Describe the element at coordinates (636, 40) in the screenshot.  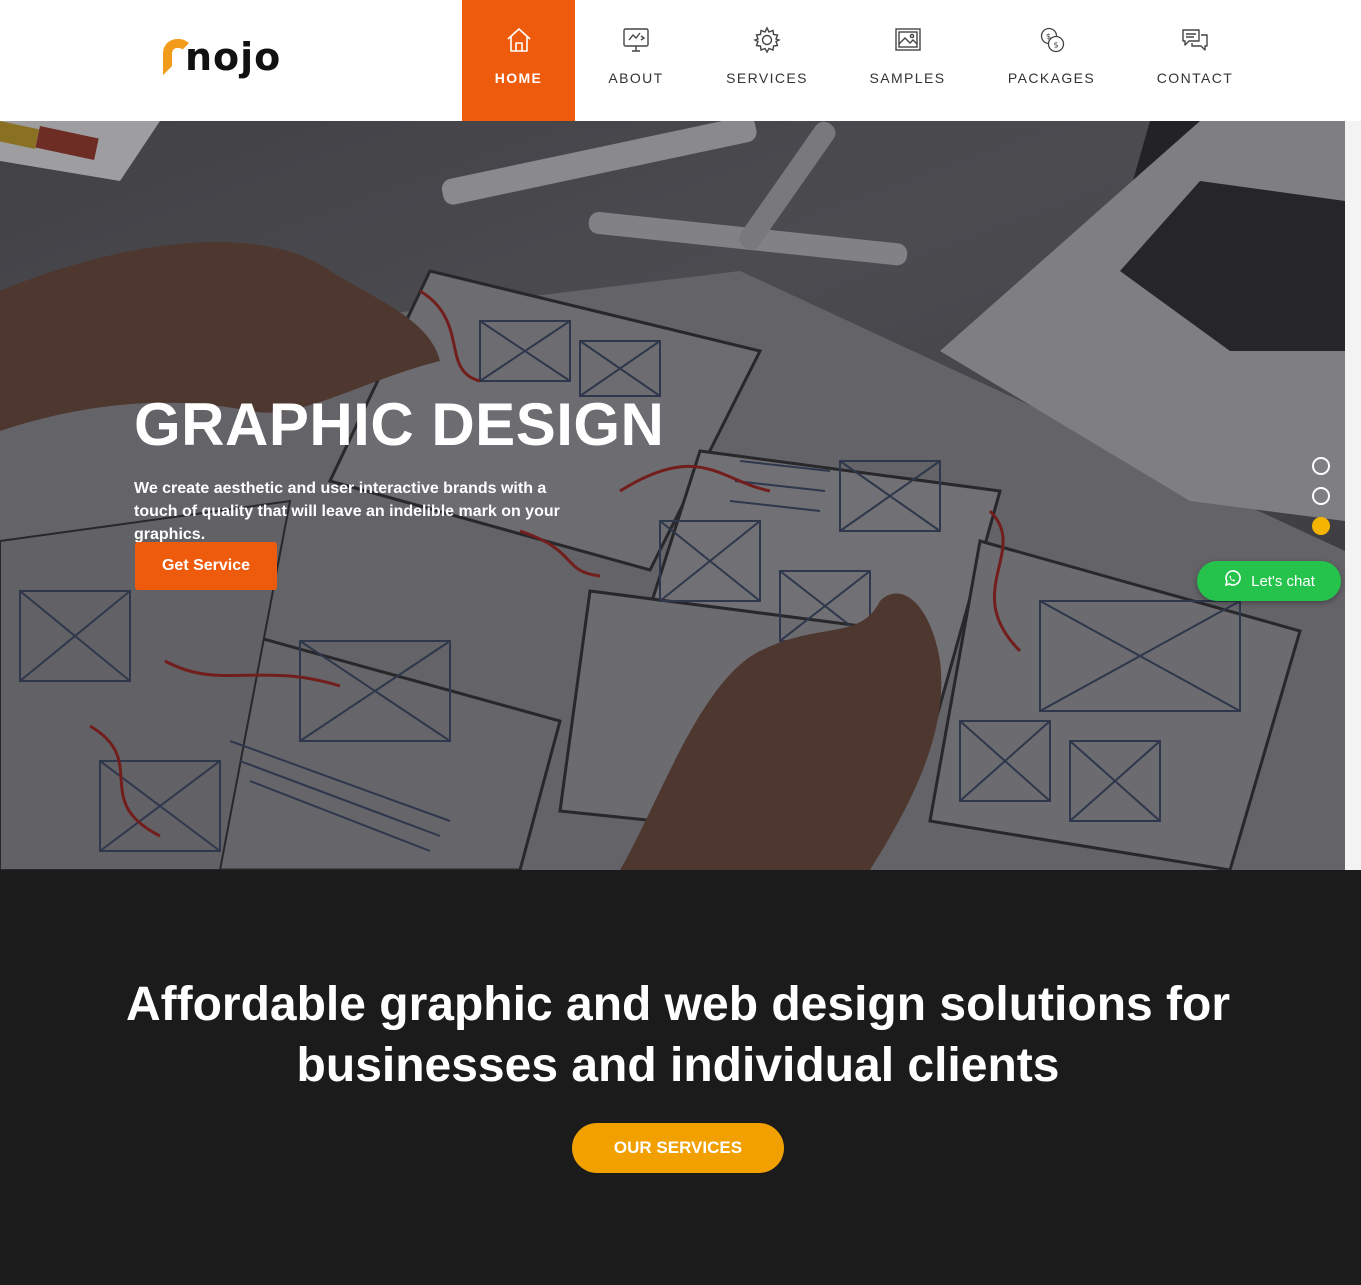
I see `monitor-icon` at that location.